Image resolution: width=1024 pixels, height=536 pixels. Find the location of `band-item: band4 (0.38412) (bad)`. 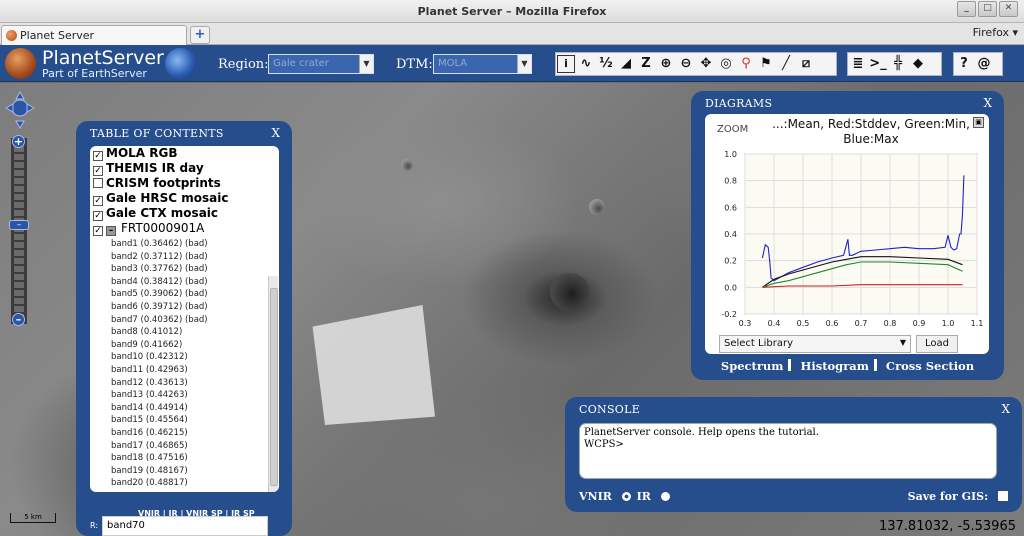

band-item: band4 (0.38412) (bad) is located at coordinates (159, 282).